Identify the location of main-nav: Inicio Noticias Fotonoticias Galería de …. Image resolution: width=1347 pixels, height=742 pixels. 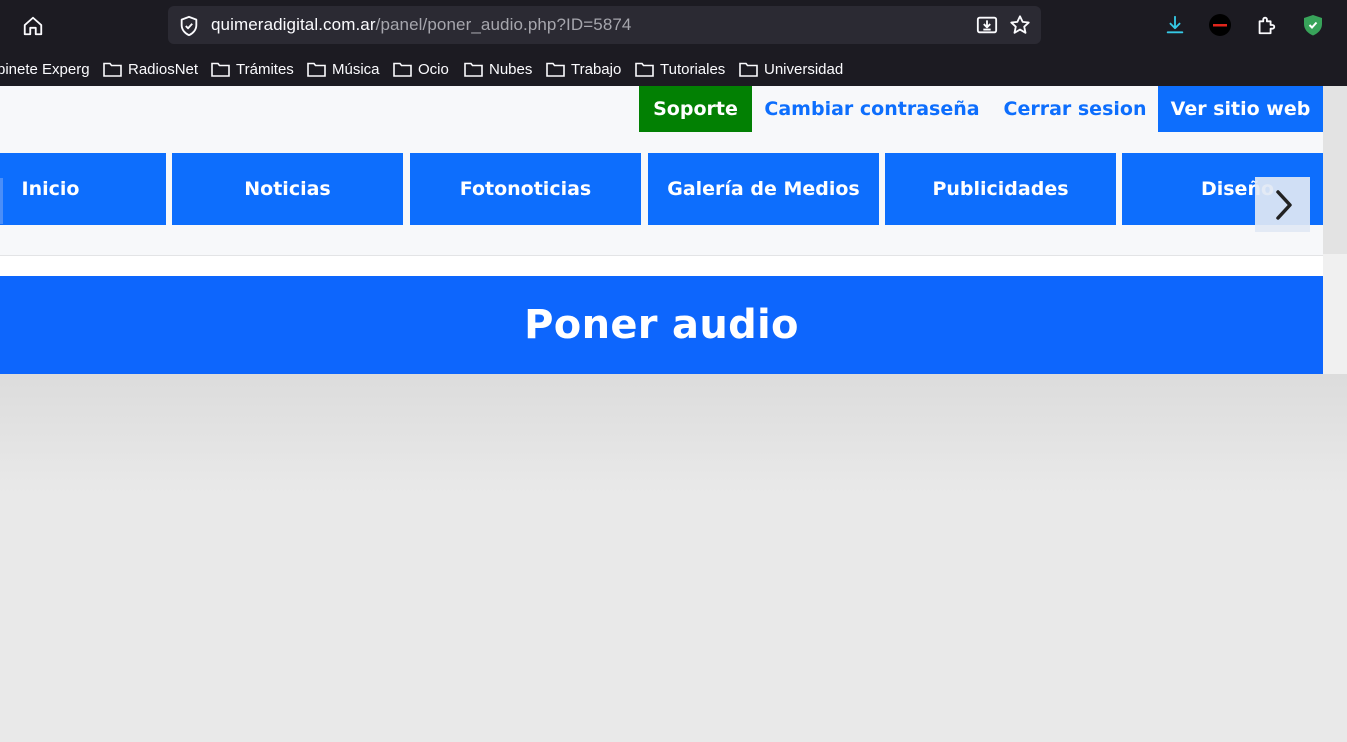
(661, 189).